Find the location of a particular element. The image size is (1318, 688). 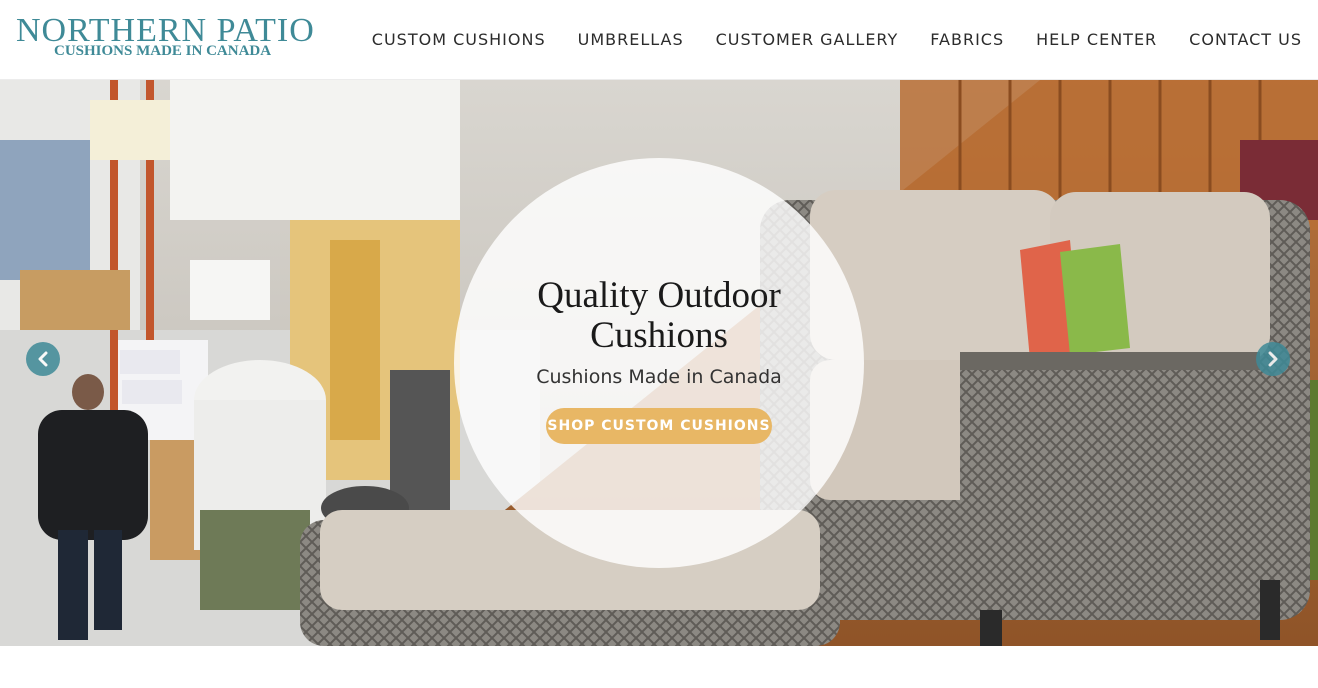

nav-help-center: HELP CENTER is located at coordinates (1096, 39).